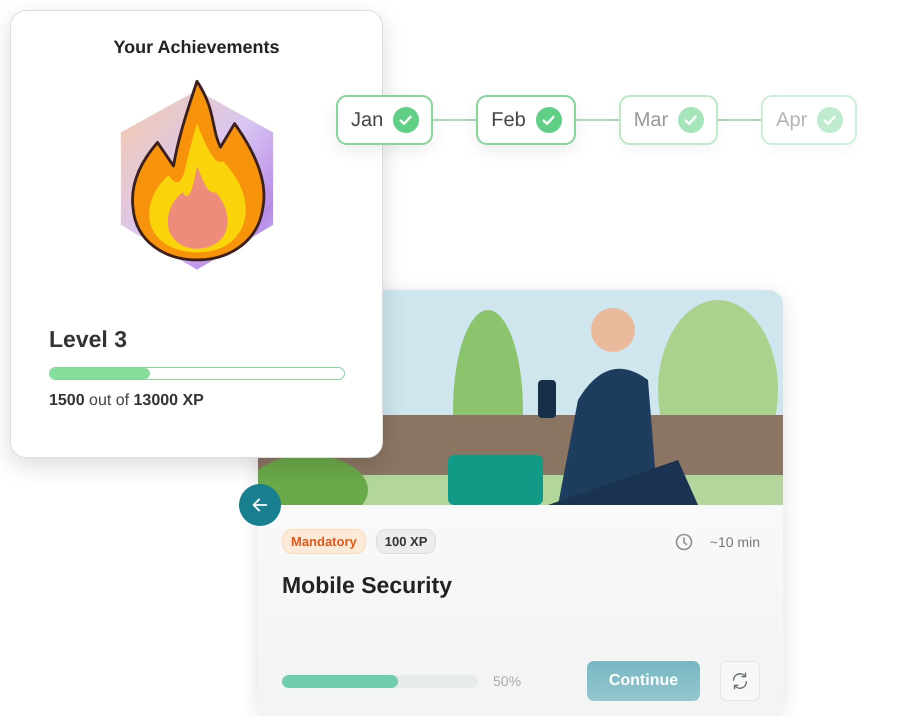 This screenshot has width=916, height=716. Describe the element at coordinates (196, 47) in the screenshot. I see `card-title: Your Achievements` at that location.